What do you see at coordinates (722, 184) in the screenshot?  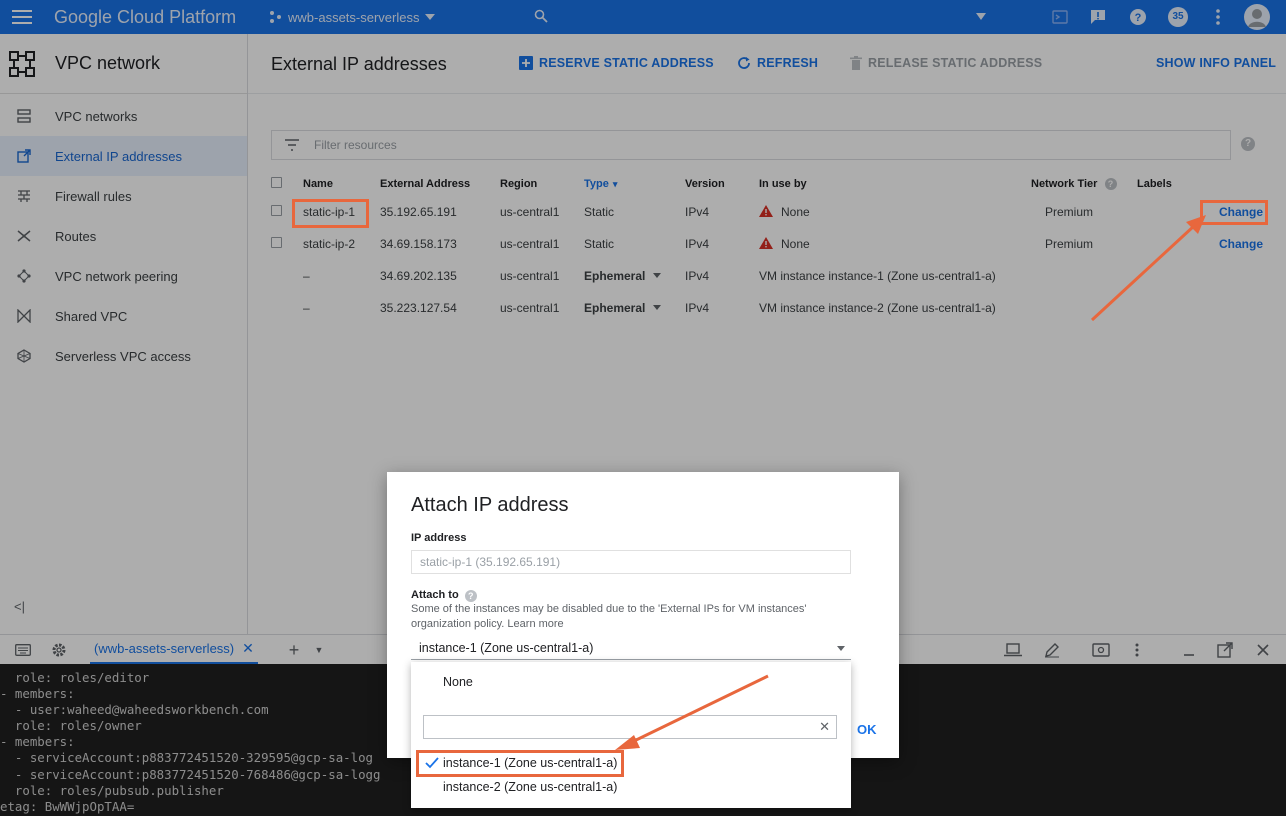 I see `column-header: Version` at bounding box center [722, 184].